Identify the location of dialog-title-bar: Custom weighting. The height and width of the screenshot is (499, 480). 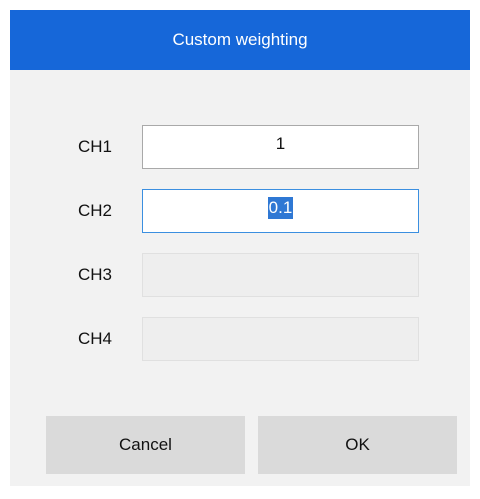
(240, 40).